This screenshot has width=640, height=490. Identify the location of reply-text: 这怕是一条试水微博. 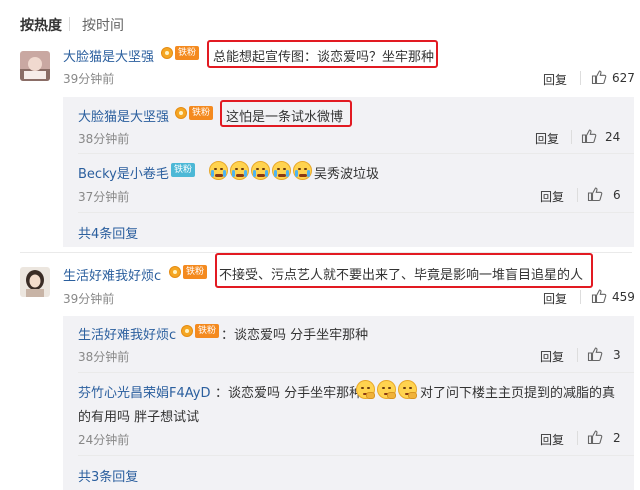
(285, 117).